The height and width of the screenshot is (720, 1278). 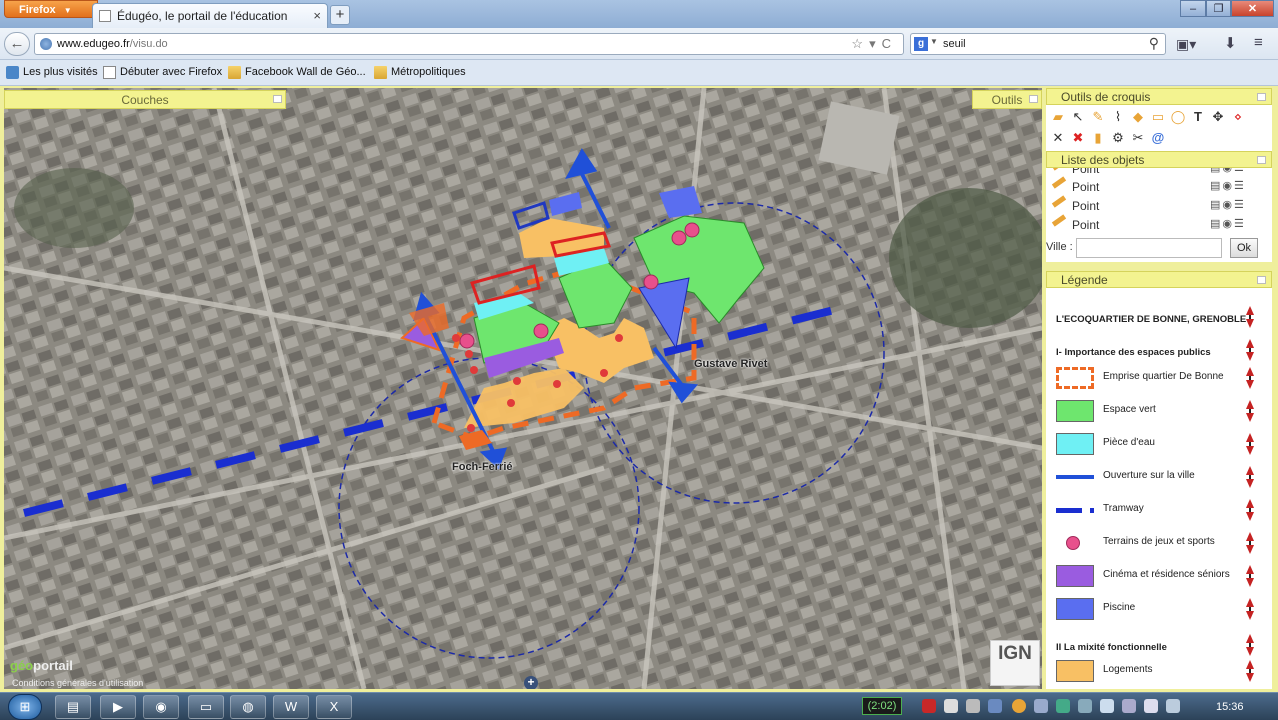 What do you see at coordinates (1038, 44) in the screenshot?
I see `search-box: g ▼ seuil ⚲` at bounding box center [1038, 44].